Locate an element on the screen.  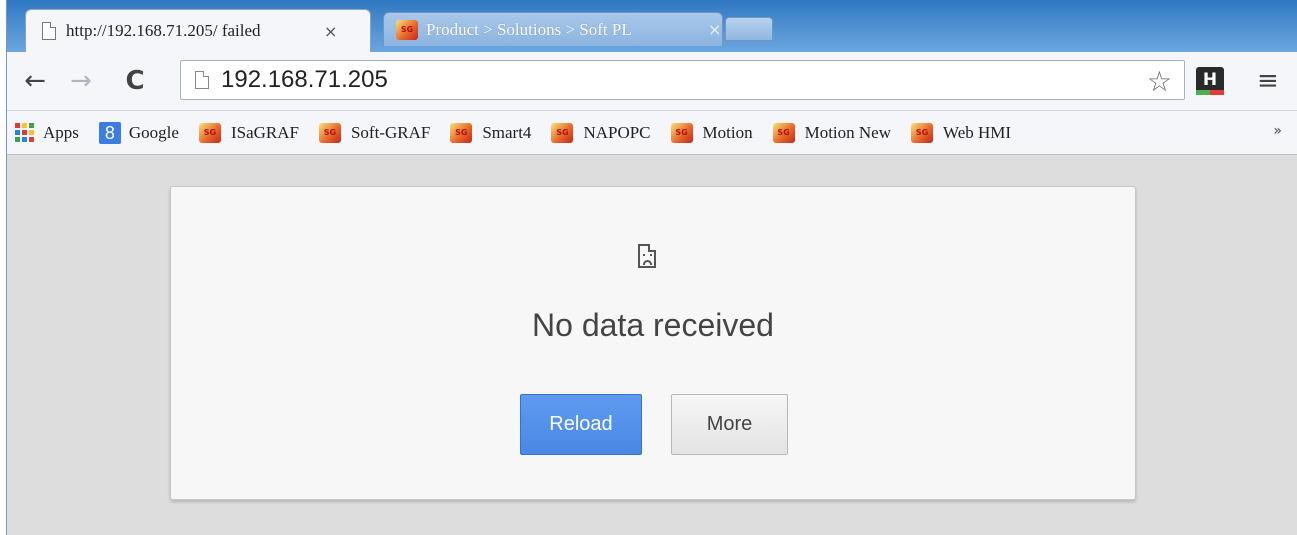
reload-page-button: Reload is located at coordinates (581, 424).